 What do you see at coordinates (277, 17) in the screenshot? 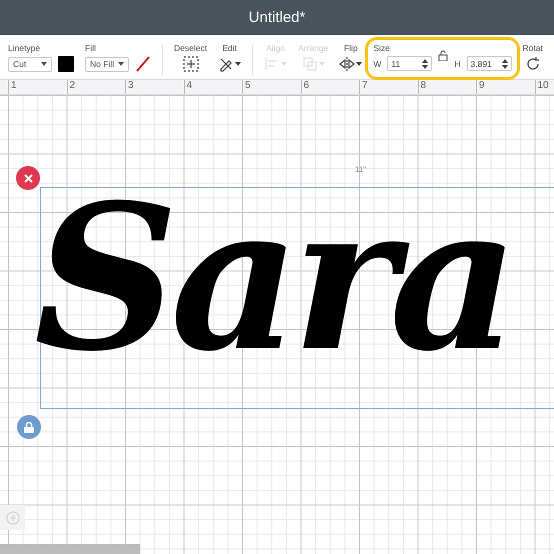
I see `window-title: Untitled*` at bounding box center [277, 17].